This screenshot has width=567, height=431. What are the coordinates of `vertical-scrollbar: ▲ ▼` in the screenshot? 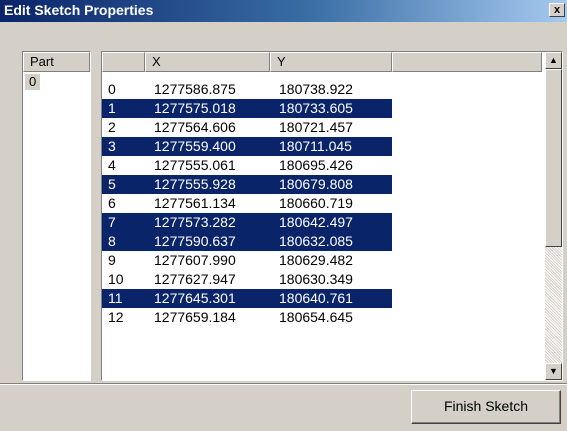 It's located at (553, 216).